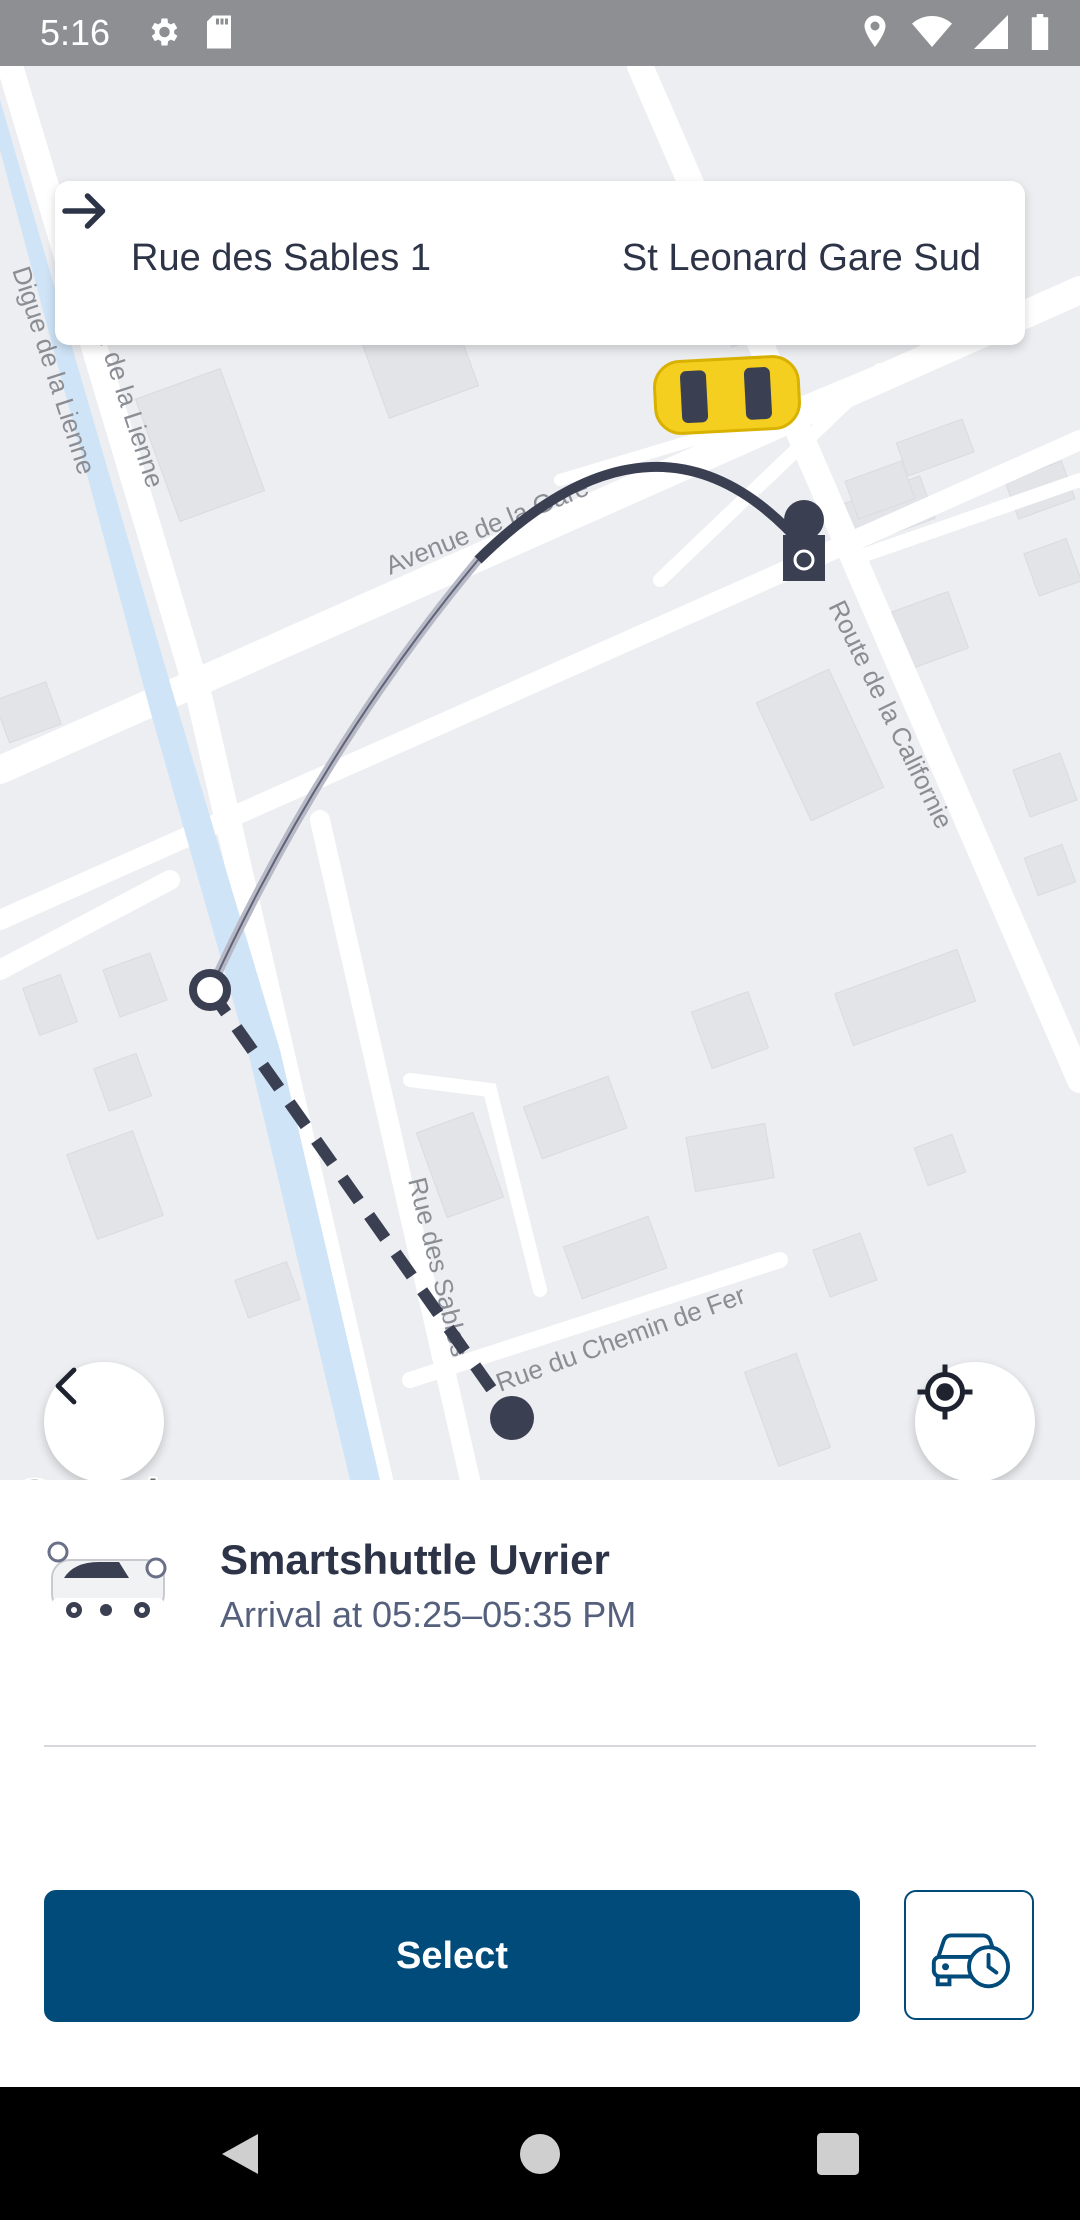 Image resolution: width=1080 pixels, height=2220 pixels. What do you see at coordinates (727, 395) in the screenshot?
I see `vehicle-icon` at bounding box center [727, 395].